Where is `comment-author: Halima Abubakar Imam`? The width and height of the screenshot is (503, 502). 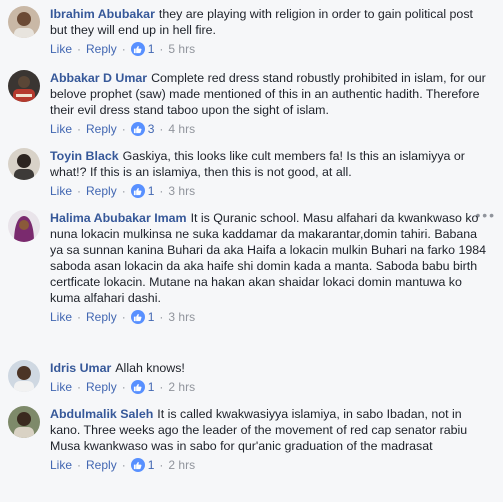 comment-author: Halima Abubakar Imam is located at coordinates (118, 218).